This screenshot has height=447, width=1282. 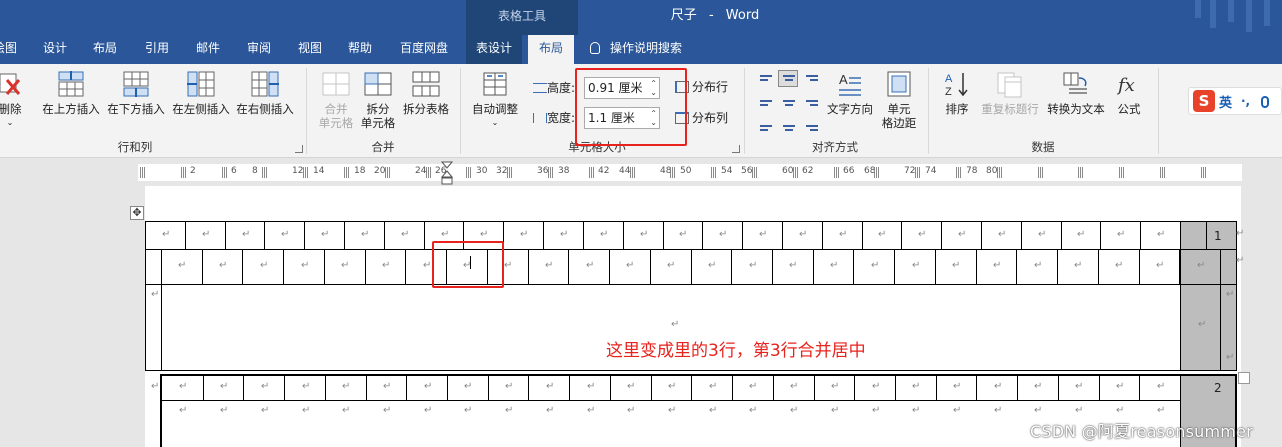 What do you see at coordinates (1245, 101) in the screenshot?
I see `ime-punctuation-icon: ·,` at bounding box center [1245, 101].